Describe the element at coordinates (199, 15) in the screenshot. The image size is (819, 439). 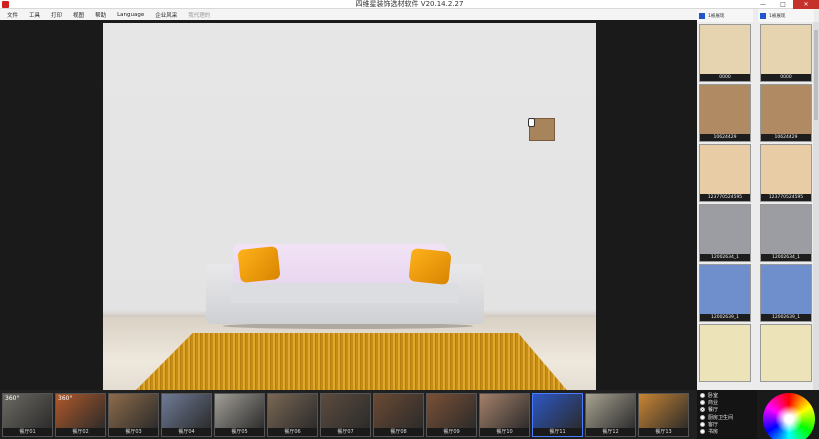
I see `menu-agent: 我代理的` at that location.